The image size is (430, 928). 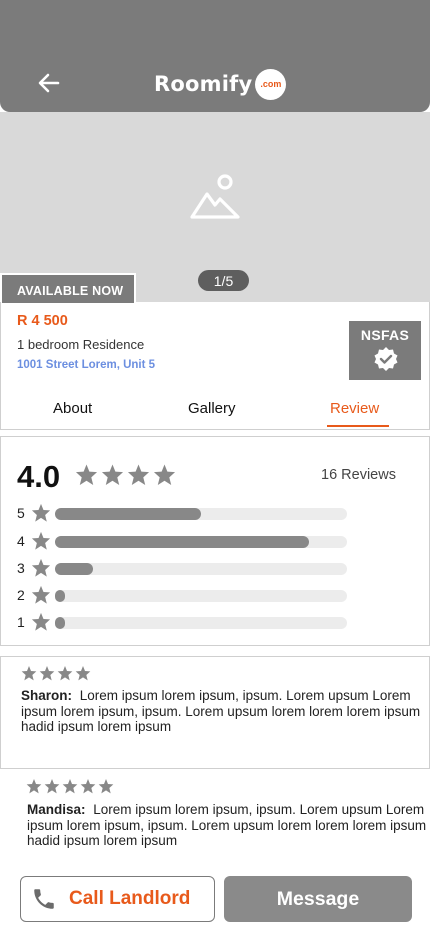 I want to click on tab-gallery: Gallery, so click(x=212, y=408).